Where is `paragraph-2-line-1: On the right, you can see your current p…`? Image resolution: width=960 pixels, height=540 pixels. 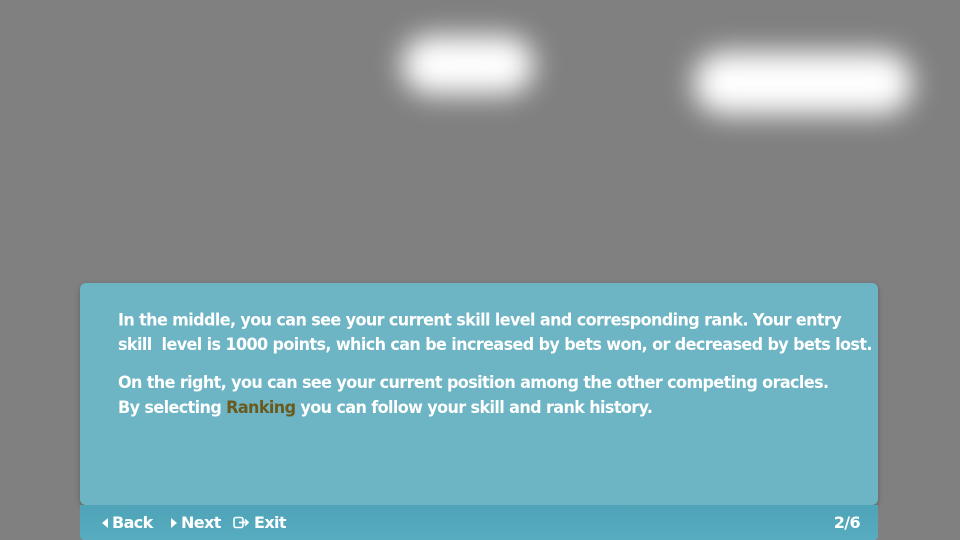 paragraph-2-line-1: On the right, you can see your current p… is located at coordinates (473, 382).